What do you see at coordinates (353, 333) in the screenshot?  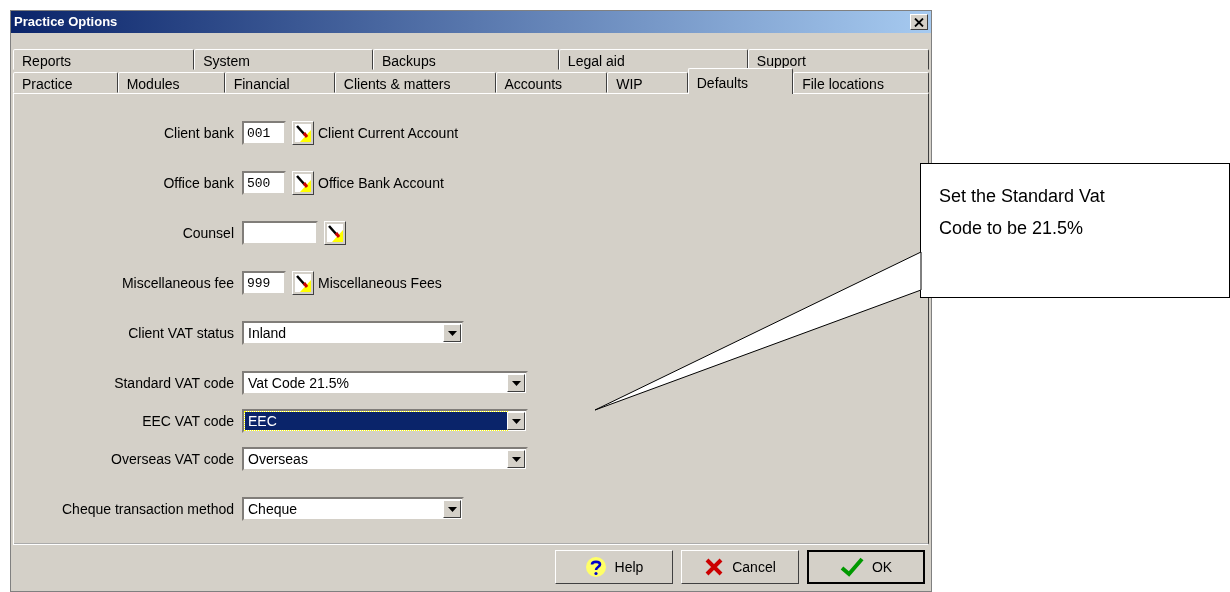 I see `dropdown: Inland` at bounding box center [353, 333].